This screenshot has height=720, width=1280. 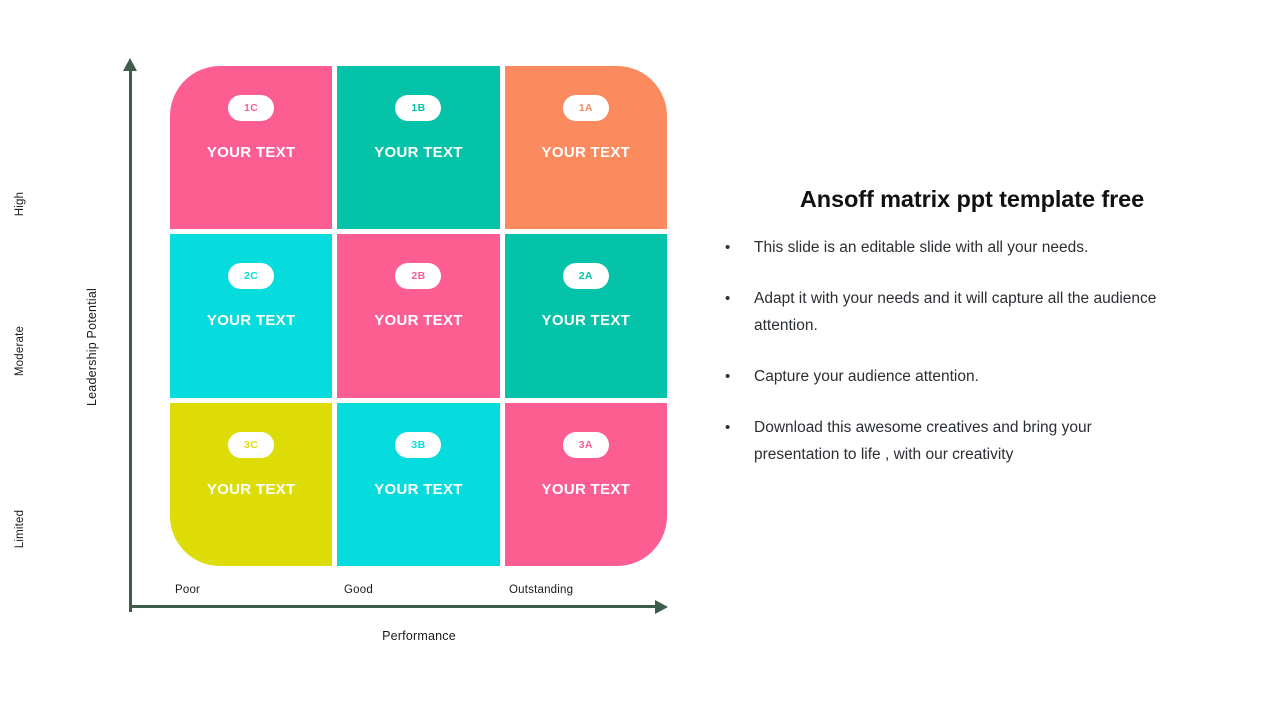 I want to click on x-axis-line, so click(x=394, y=606).